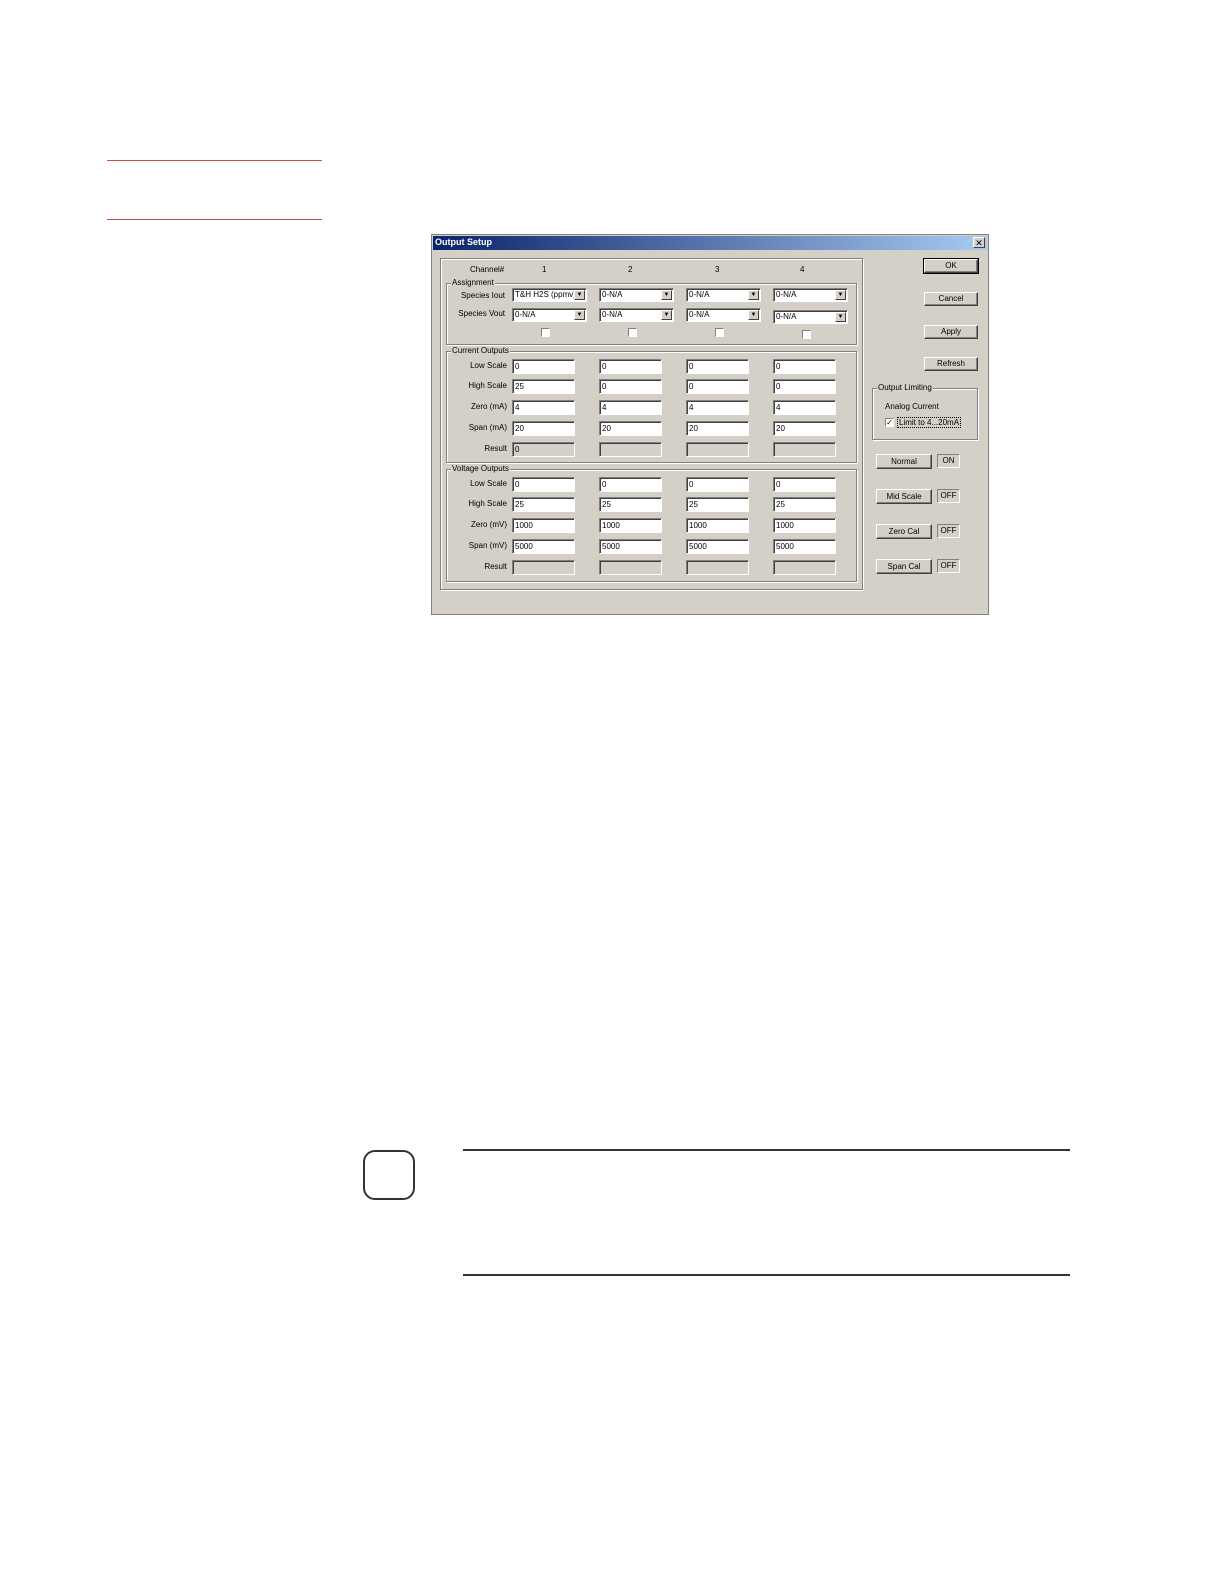 This screenshot has width=1224, height=1584. Describe the element at coordinates (480, 468) in the screenshot. I see `voltage-outputs-title: Voltage Outputs` at that location.